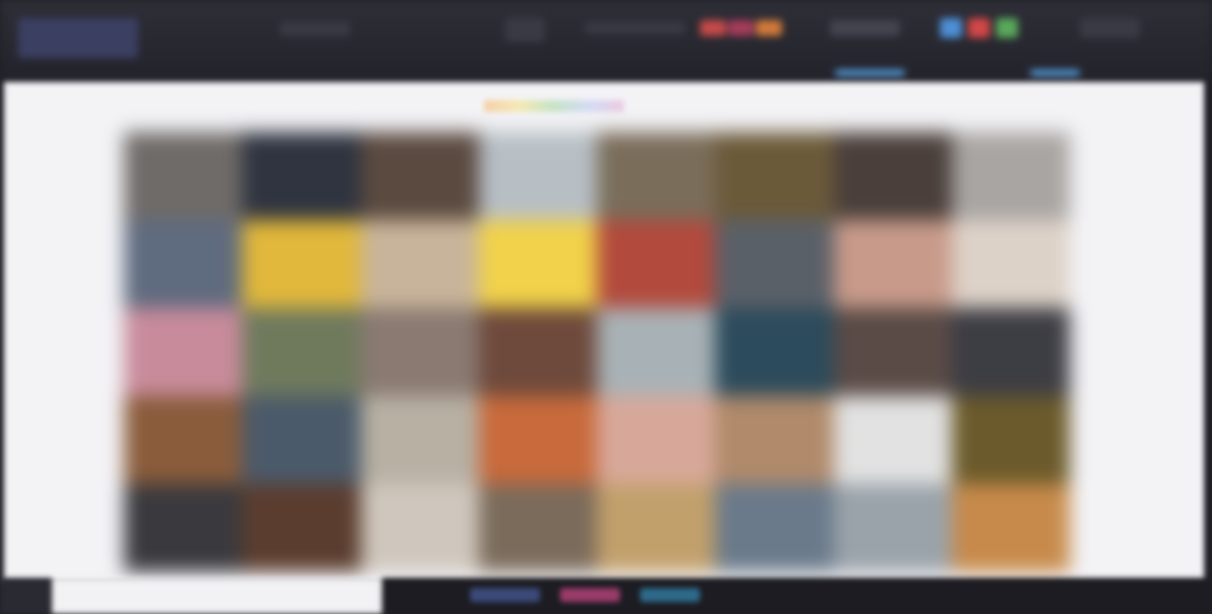 Image resolution: width=1212 pixels, height=614 pixels. Describe the element at coordinates (606, 42) in the screenshot. I see `top-toolbar` at that location.